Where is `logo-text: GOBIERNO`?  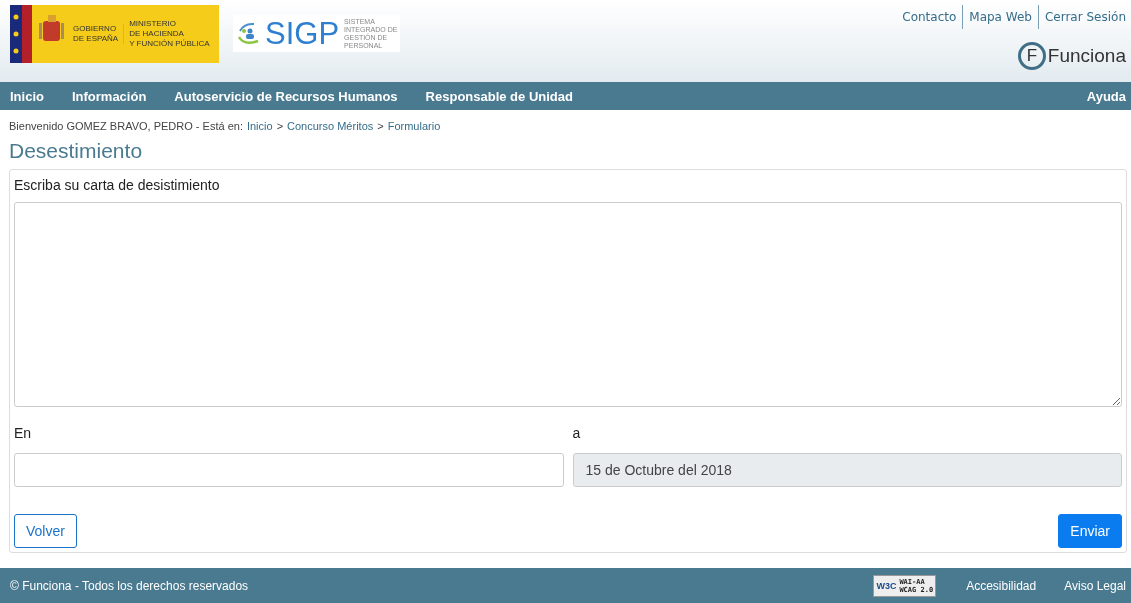
logo-text: GOBIERNO is located at coordinates (95, 29).